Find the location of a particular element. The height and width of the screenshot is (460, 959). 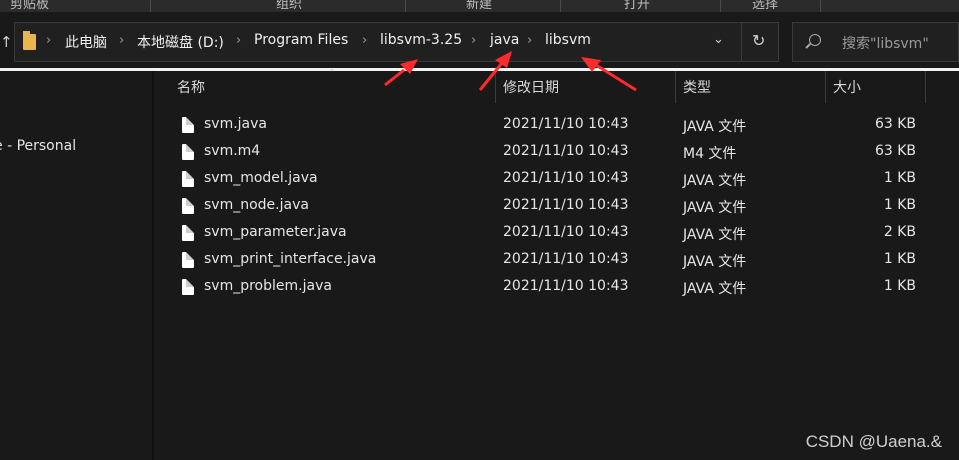

file-name: svm_parameter.java is located at coordinates (275, 232).